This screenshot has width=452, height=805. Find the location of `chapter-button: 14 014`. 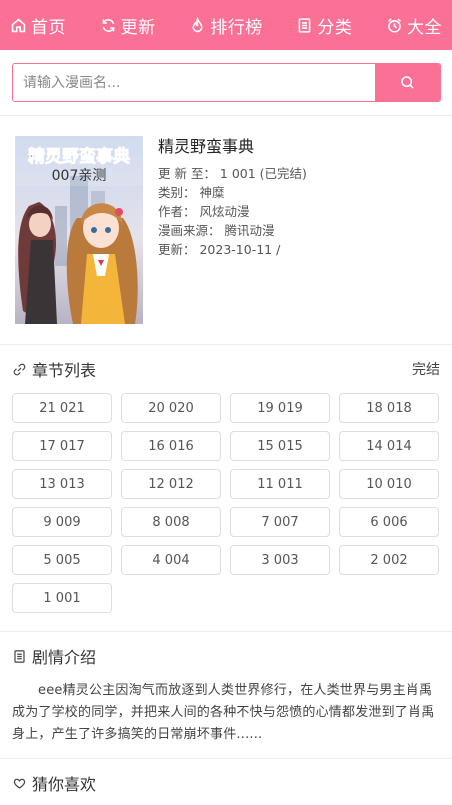

chapter-button: 14 014 is located at coordinates (389, 446).